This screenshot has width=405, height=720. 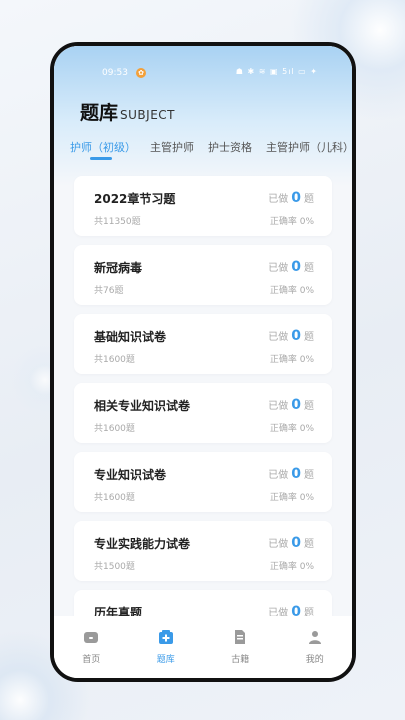 What do you see at coordinates (203, 647) in the screenshot?
I see `bottom-tab-bar: 首页 题库 古籍 我的` at bounding box center [203, 647].